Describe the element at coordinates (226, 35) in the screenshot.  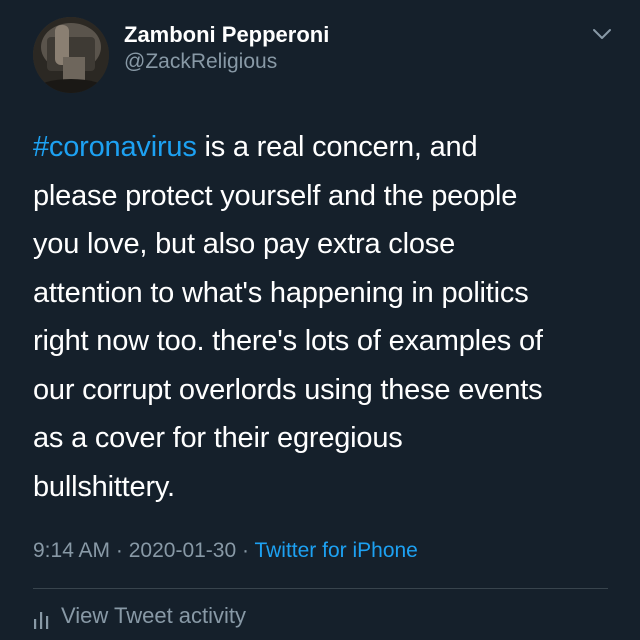
I see `display-name: Zamboni Pepperoni` at that location.